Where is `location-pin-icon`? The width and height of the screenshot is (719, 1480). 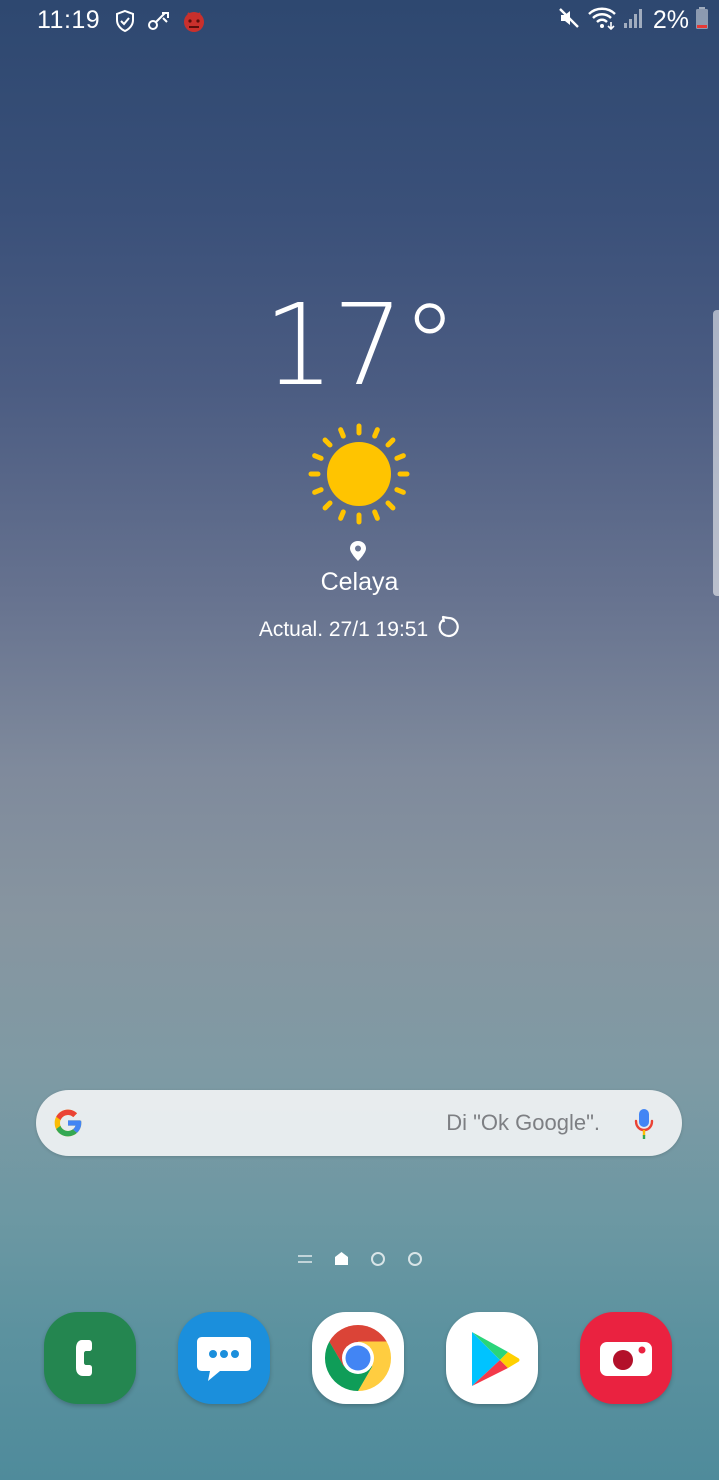
location-pin-icon is located at coordinates (358, 551).